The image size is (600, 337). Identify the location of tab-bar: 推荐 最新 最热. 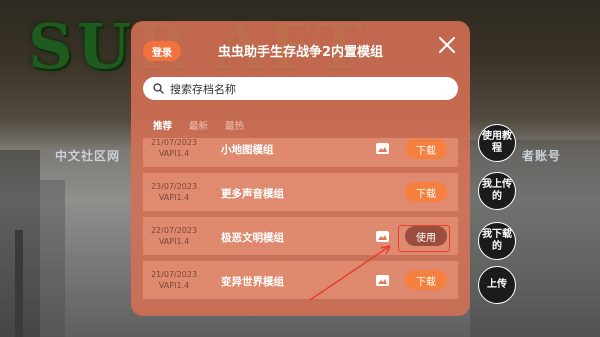
(198, 125).